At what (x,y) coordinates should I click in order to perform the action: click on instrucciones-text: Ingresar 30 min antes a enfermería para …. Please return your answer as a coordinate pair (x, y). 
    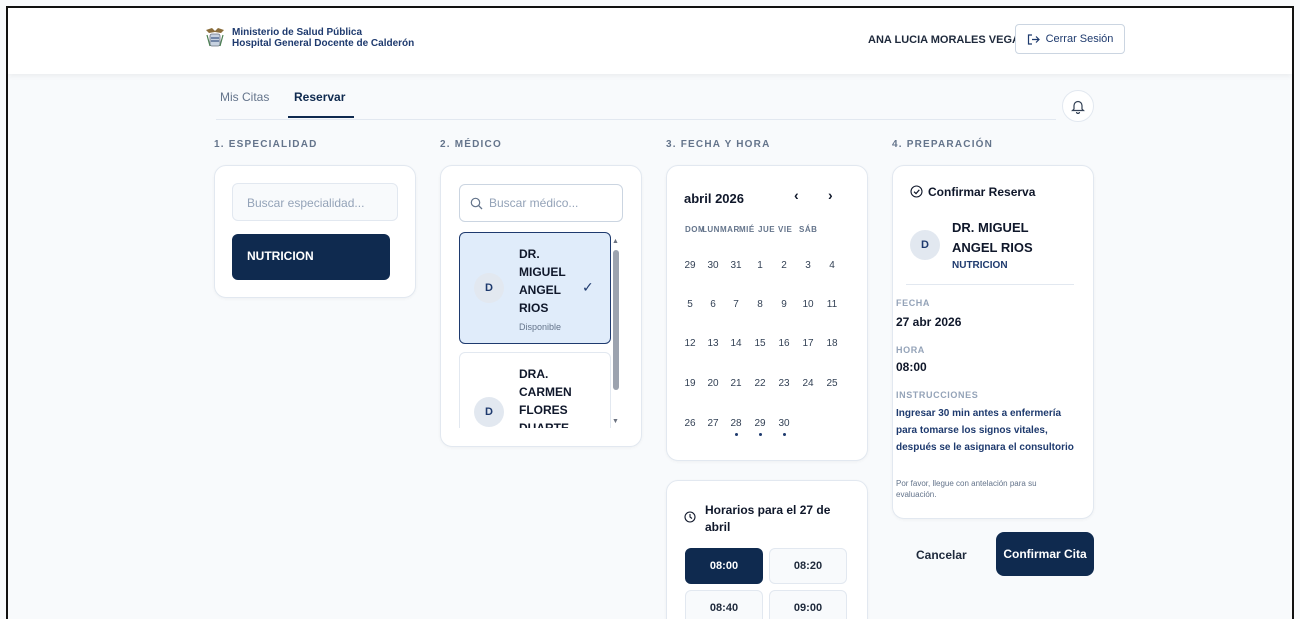
    Looking at the image, I should click on (985, 430).